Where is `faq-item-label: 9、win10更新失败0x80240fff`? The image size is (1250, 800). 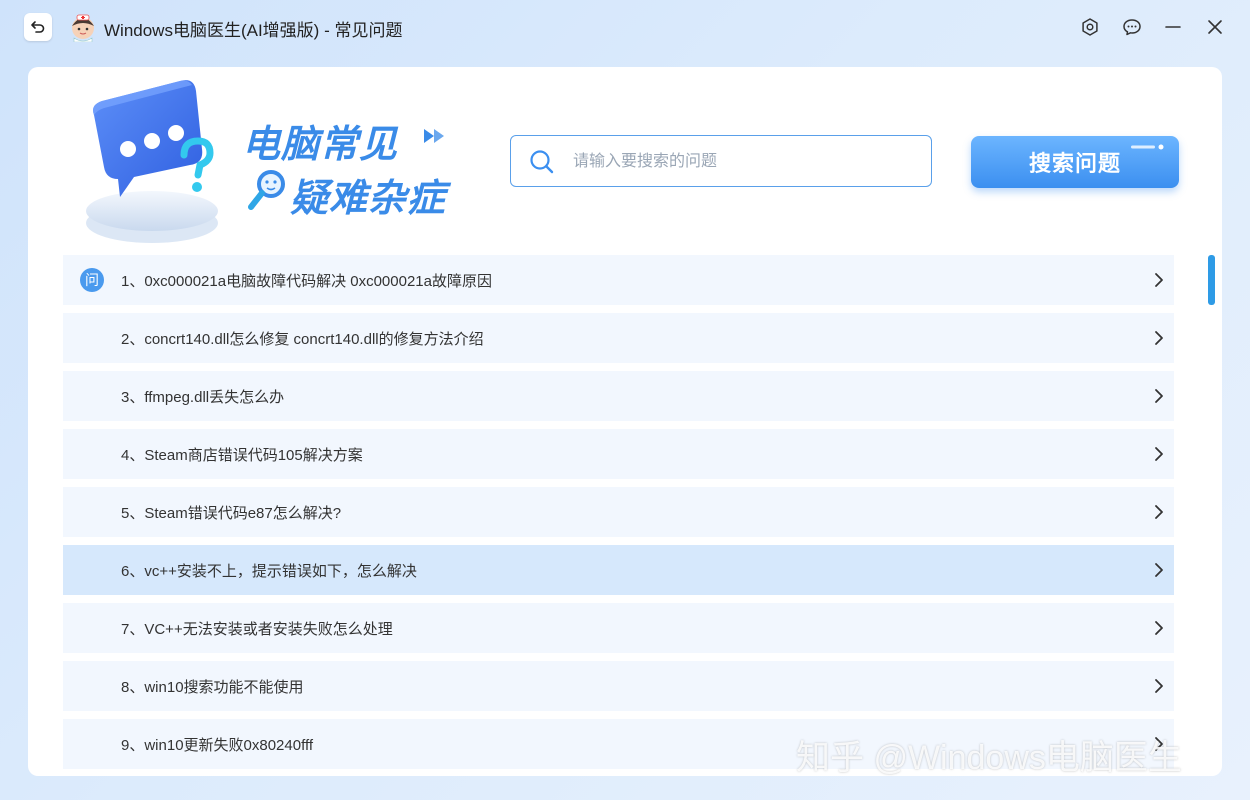
faq-item-label: 9、win10更新失败0x80240fff is located at coordinates (217, 745).